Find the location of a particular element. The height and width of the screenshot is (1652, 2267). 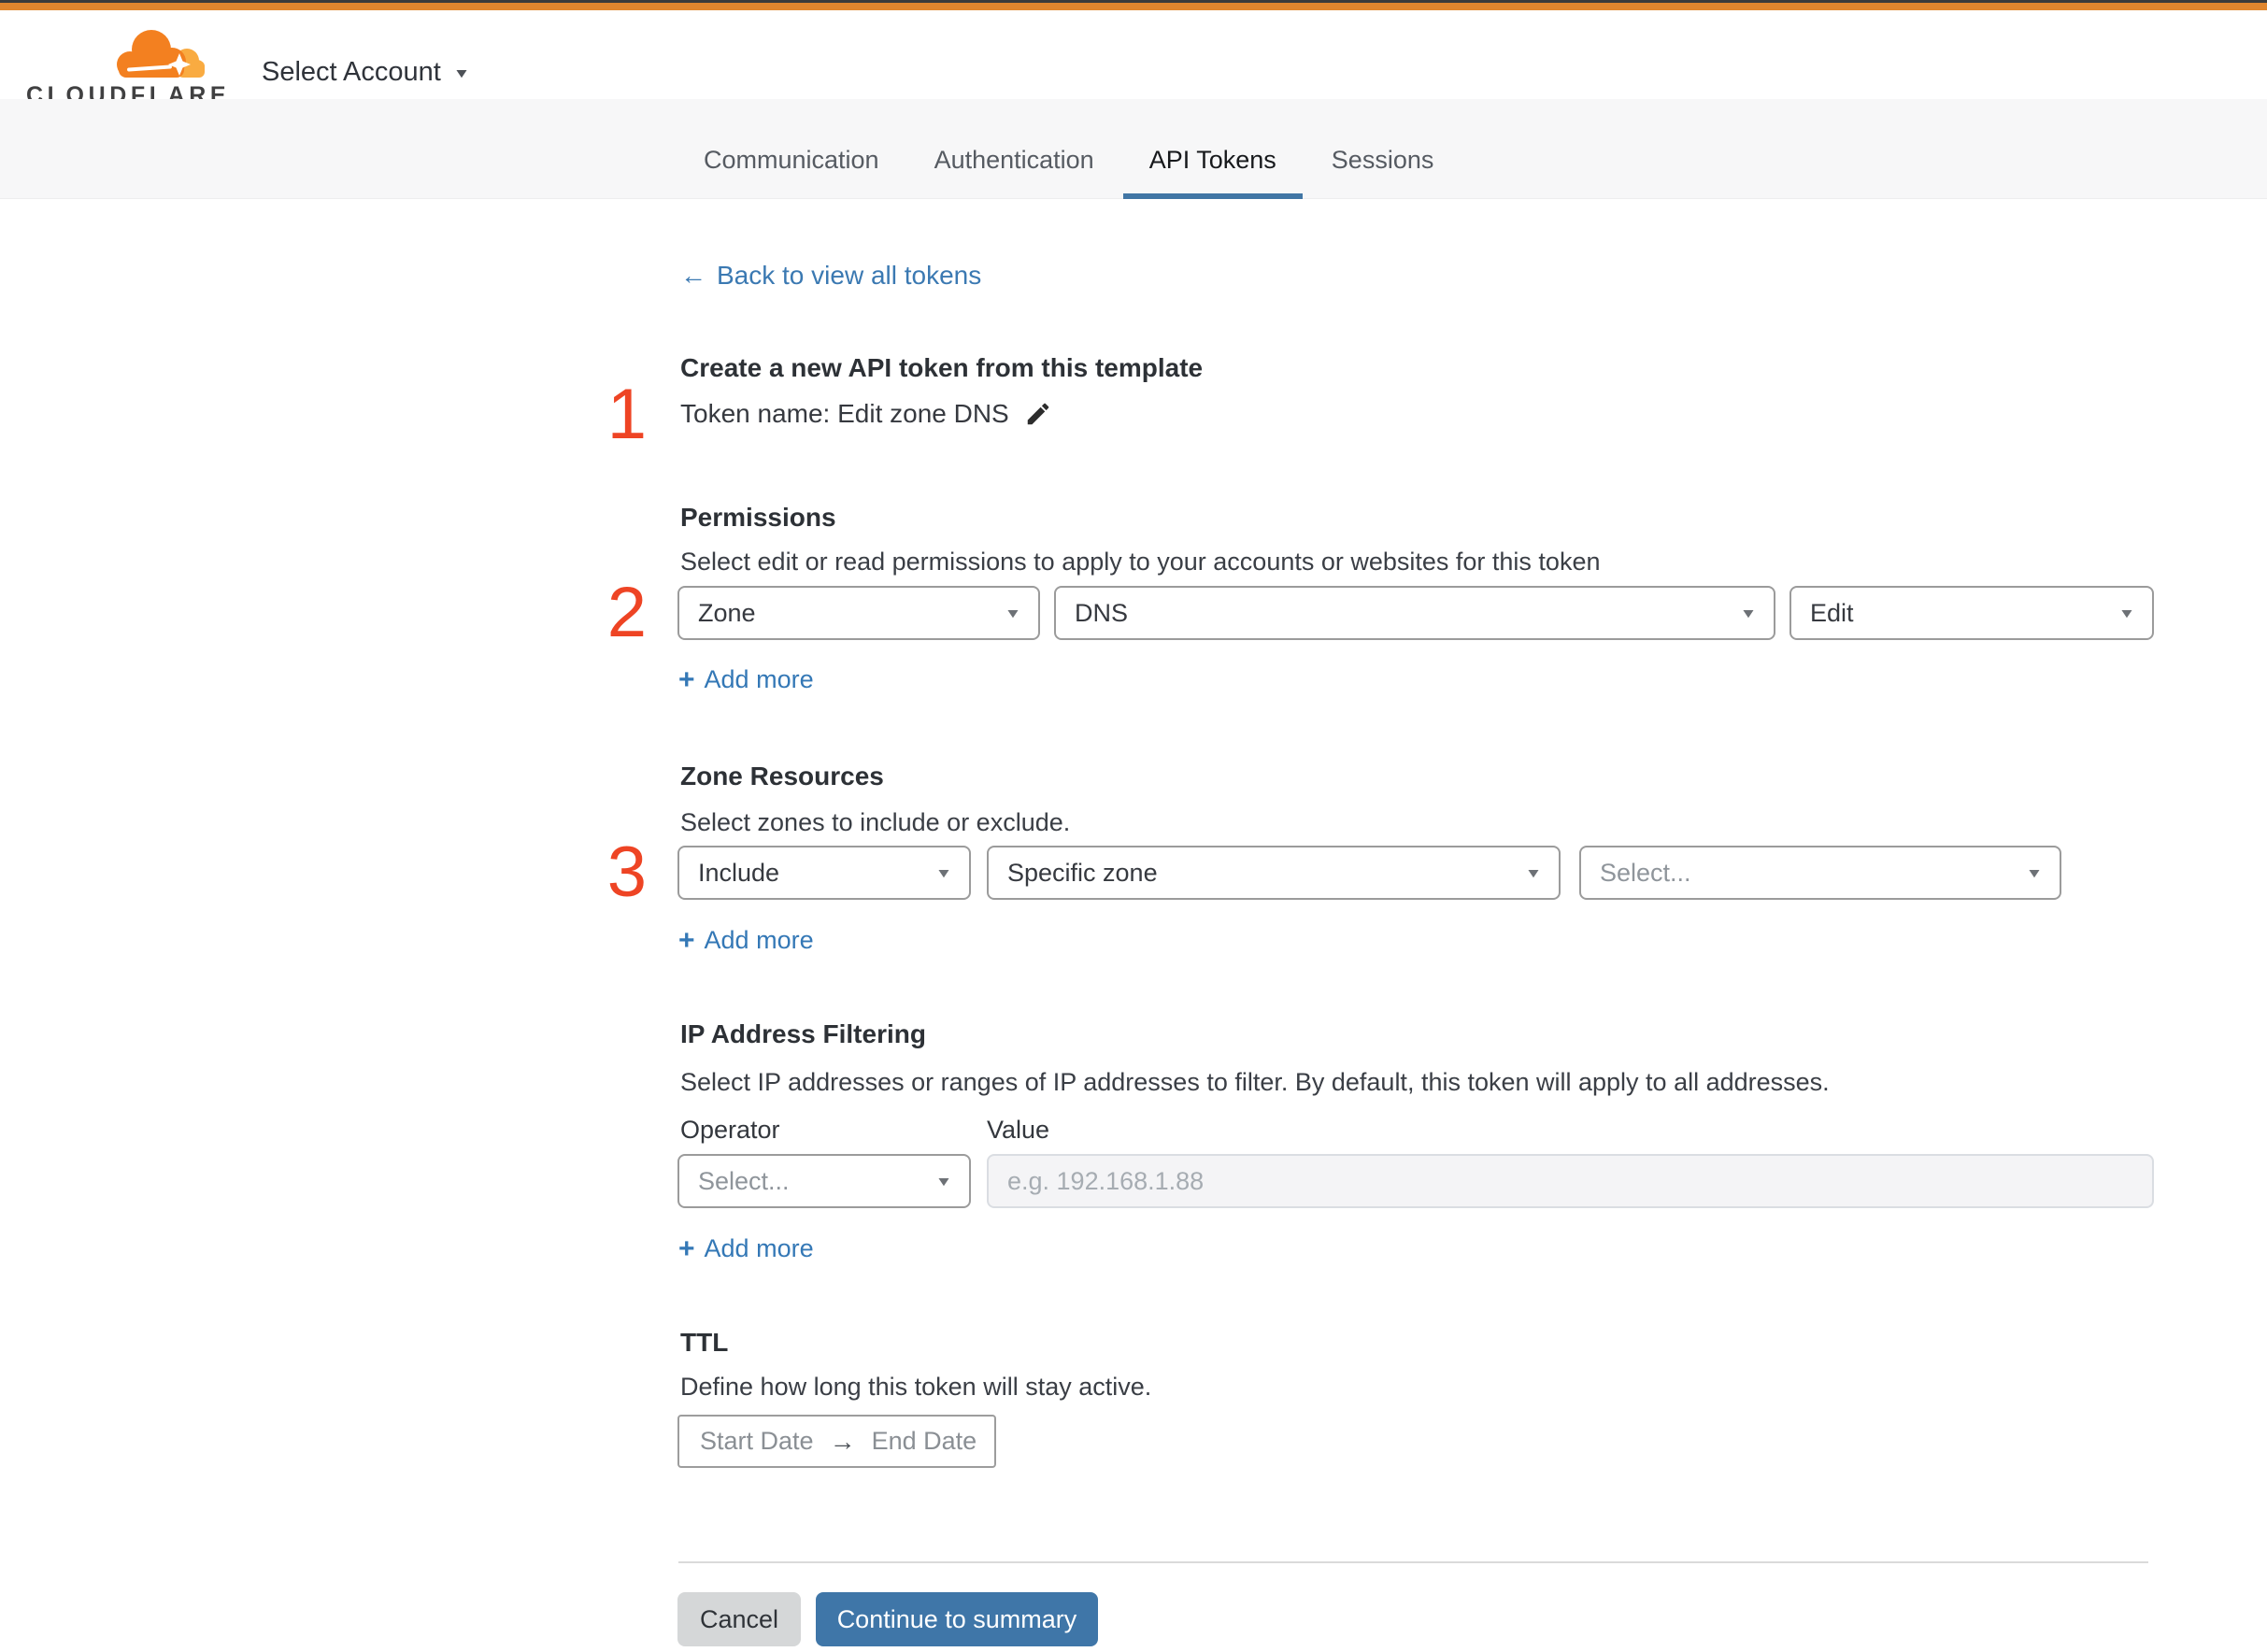

operator-label: Operator is located at coordinates (730, 1130).